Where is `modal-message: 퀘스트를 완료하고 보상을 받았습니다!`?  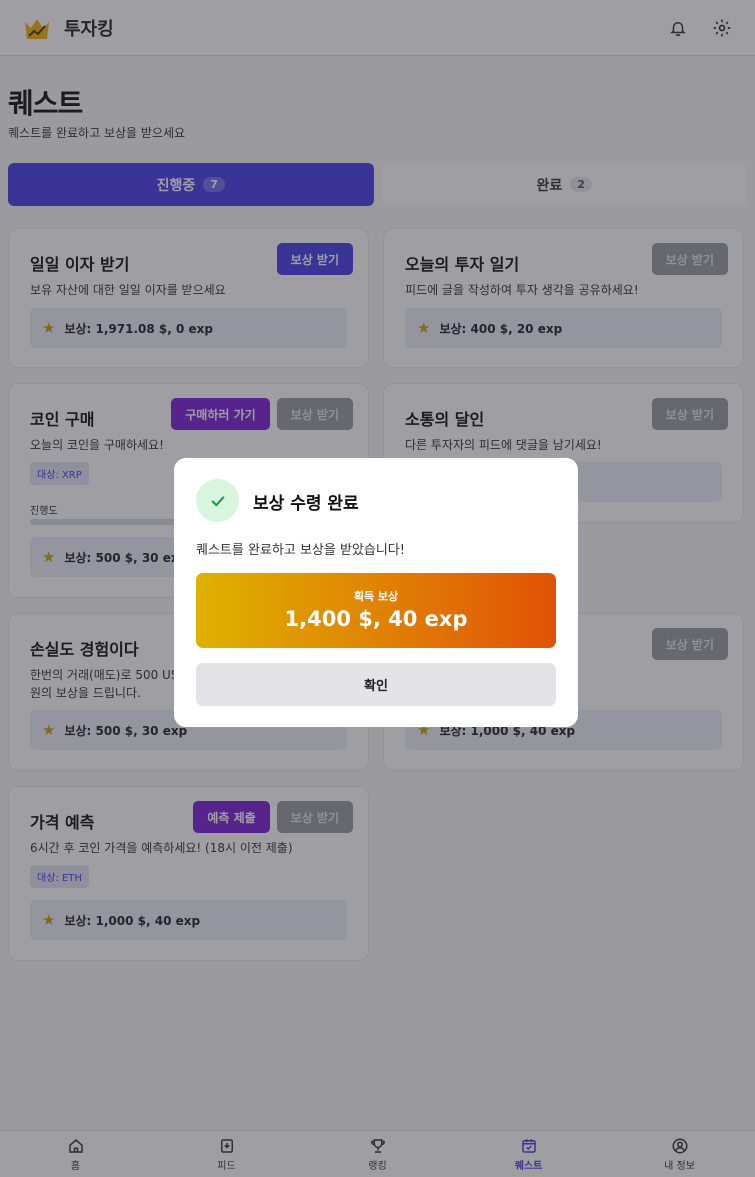 modal-message: 퀘스트를 완료하고 보상을 받았습니다! is located at coordinates (300, 550).